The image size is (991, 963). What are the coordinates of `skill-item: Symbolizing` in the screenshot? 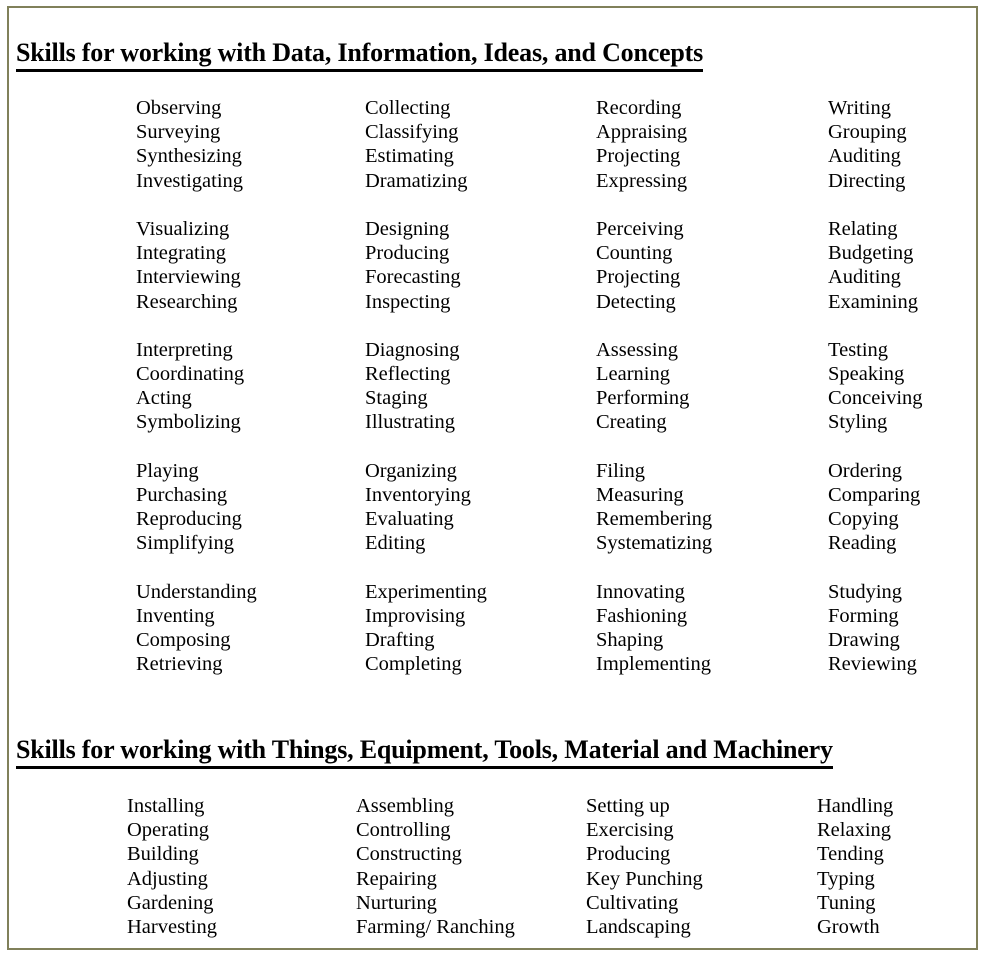 It's located at (188, 422).